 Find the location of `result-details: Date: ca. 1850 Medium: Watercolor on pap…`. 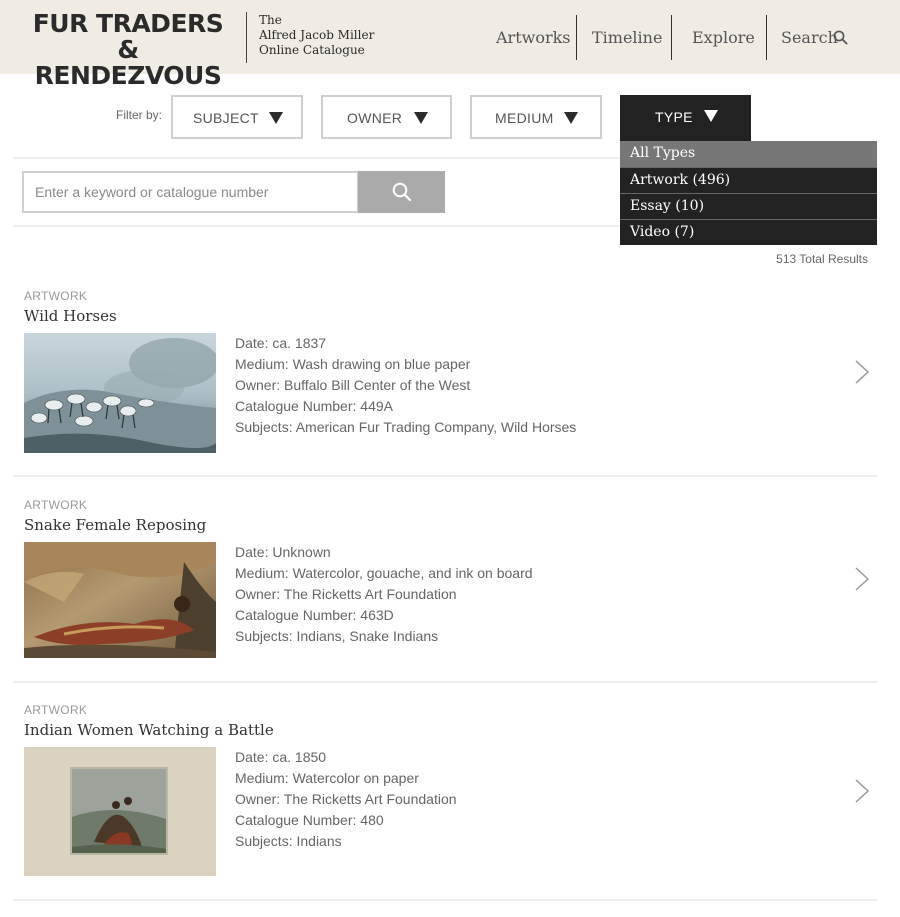

result-details: Date: ca. 1850 Medium: Watercolor on pap… is located at coordinates (346, 799).